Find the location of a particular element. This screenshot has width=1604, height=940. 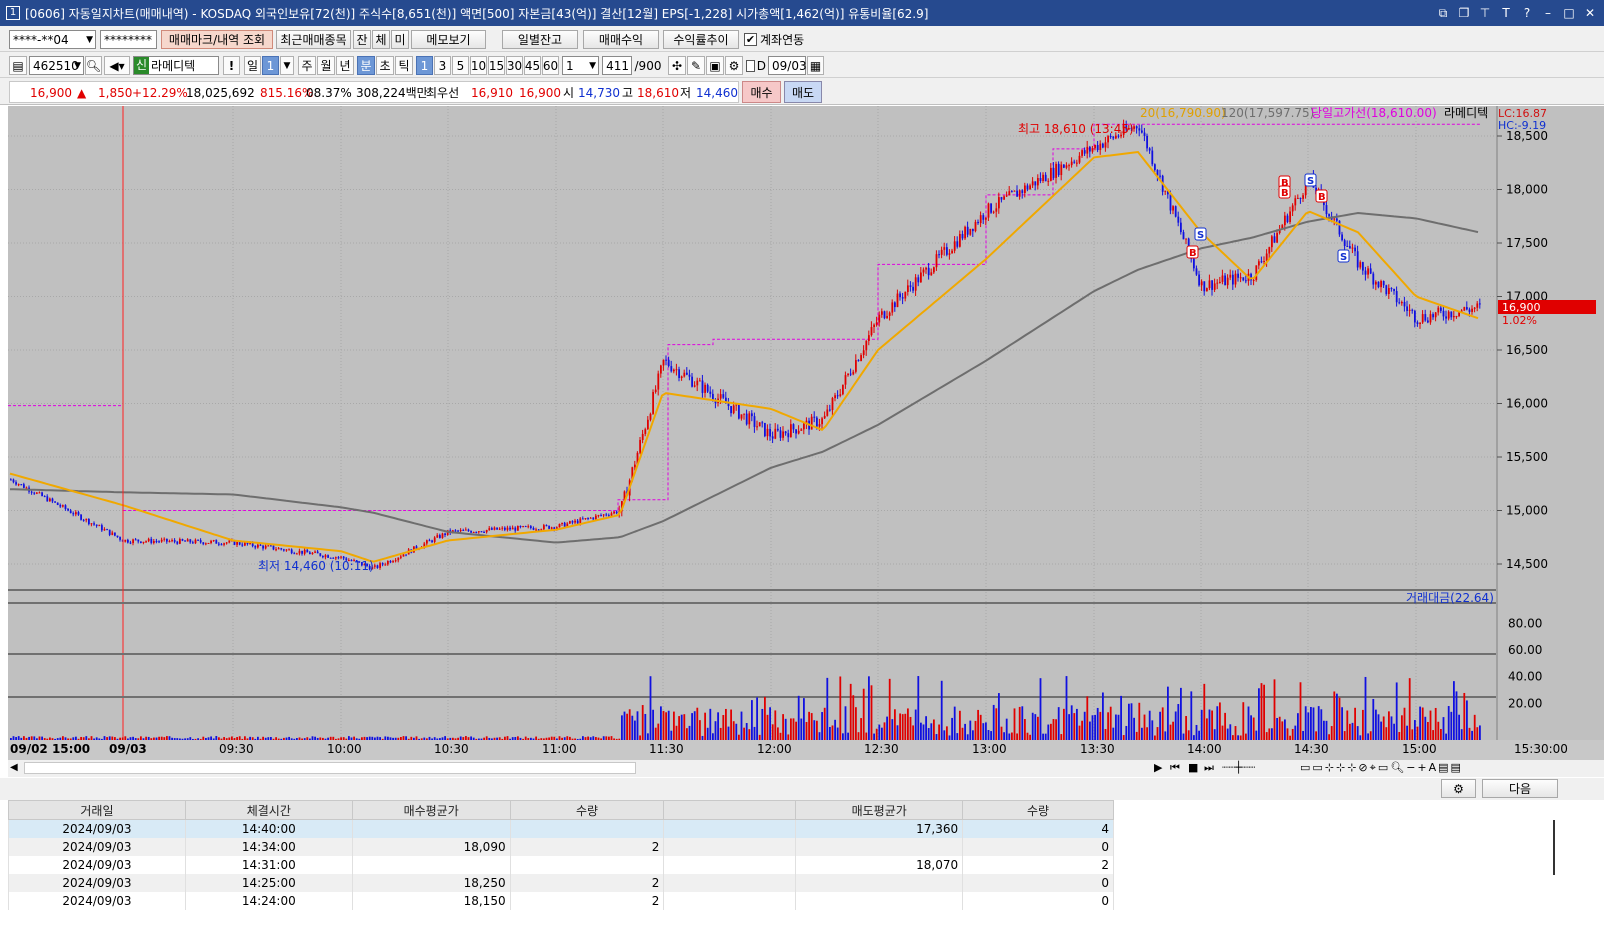

period-day: 일 is located at coordinates (252, 65).